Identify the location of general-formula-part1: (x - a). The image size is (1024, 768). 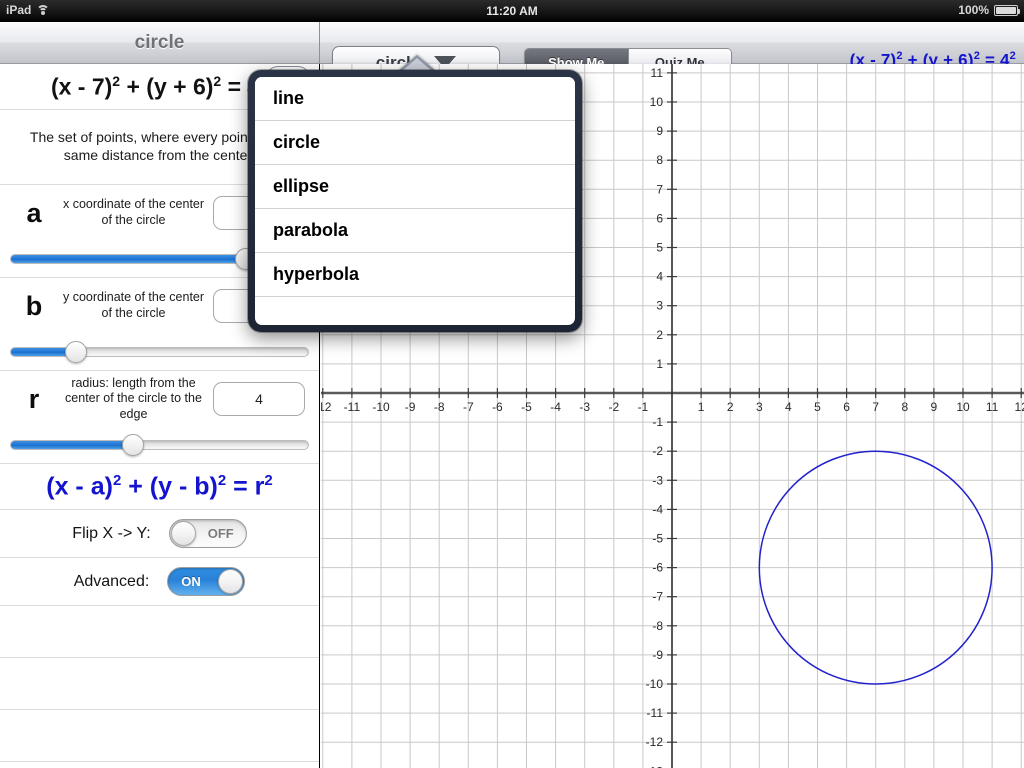
(79, 486).